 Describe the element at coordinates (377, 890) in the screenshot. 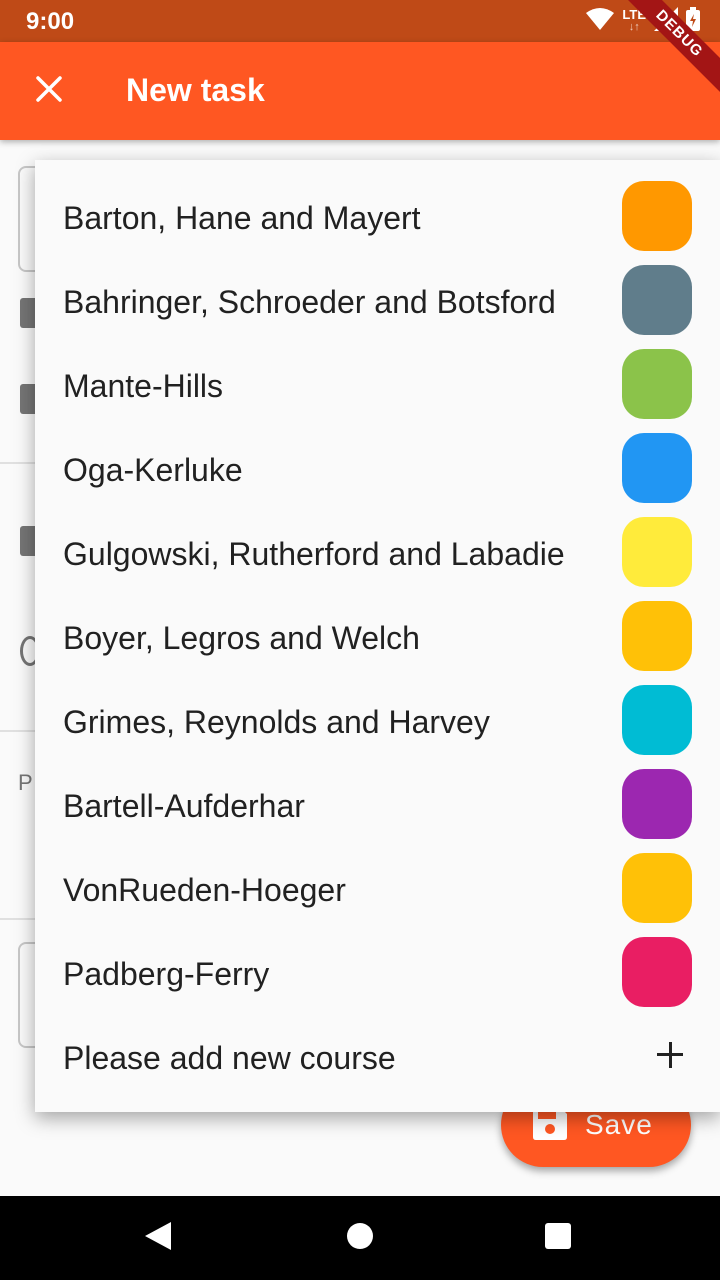

I see `course-item: VonRueden-Hoeger` at that location.